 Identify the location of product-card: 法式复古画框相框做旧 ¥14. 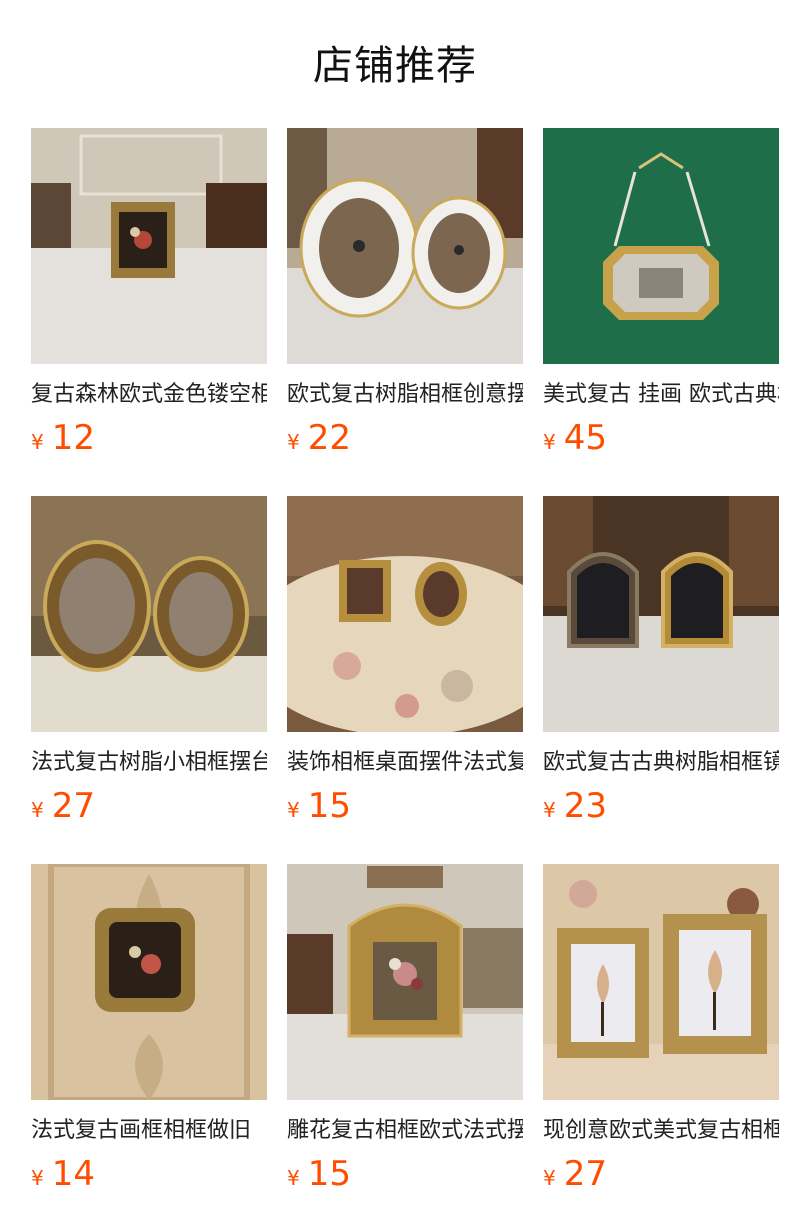
(149, 1034).